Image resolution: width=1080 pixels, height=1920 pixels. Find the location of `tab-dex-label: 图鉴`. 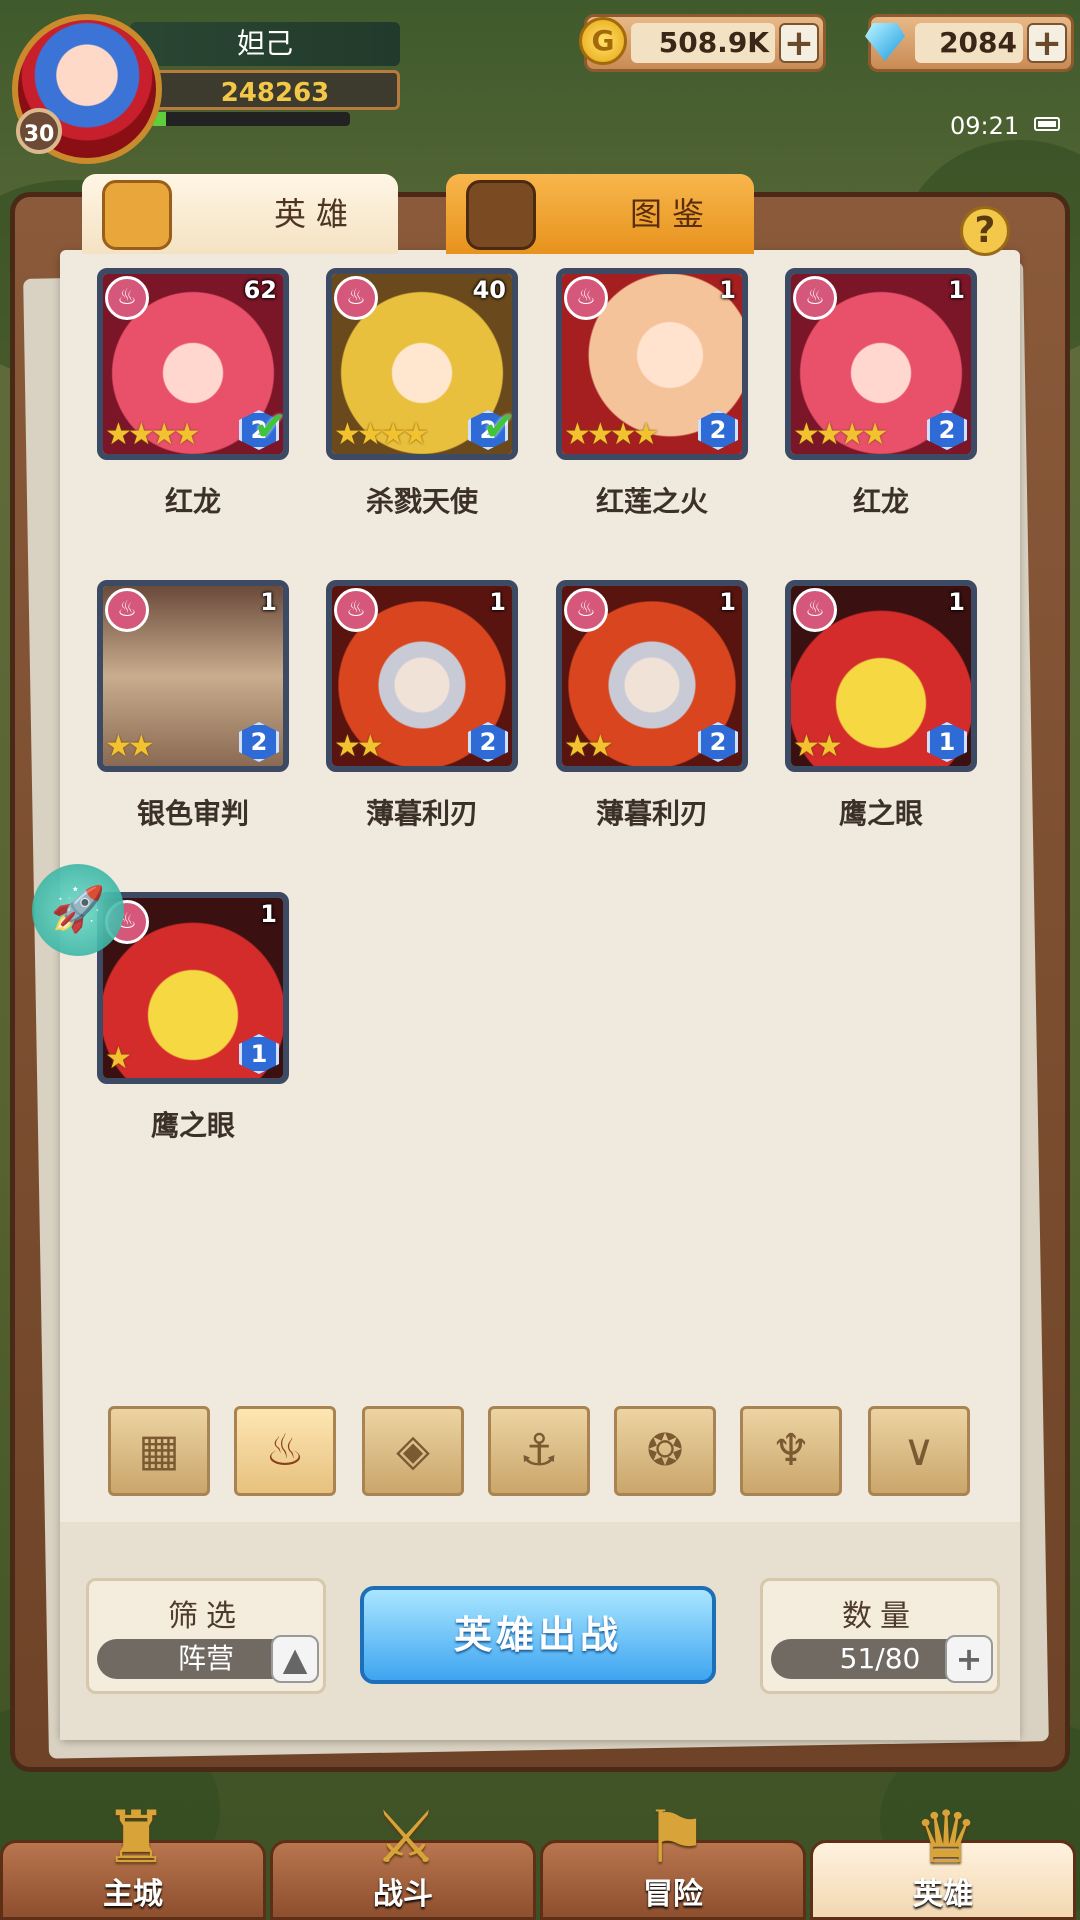

tab-dex-label: 图鉴 is located at coordinates (671, 214).